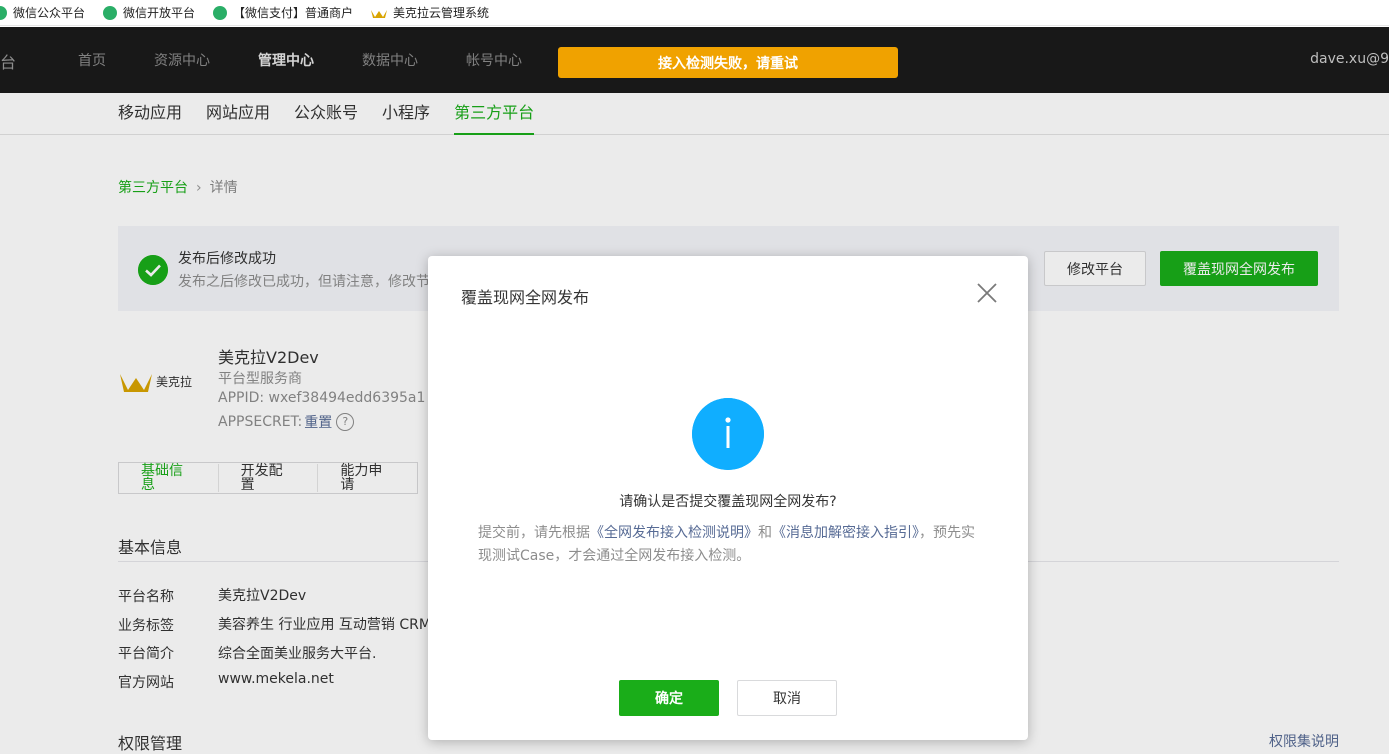 The image size is (1389, 754). Describe the element at coordinates (728, 502) in the screenshot. I see `dialog-question: 请确认是否提交覆盖现网全网发布?` at that location.